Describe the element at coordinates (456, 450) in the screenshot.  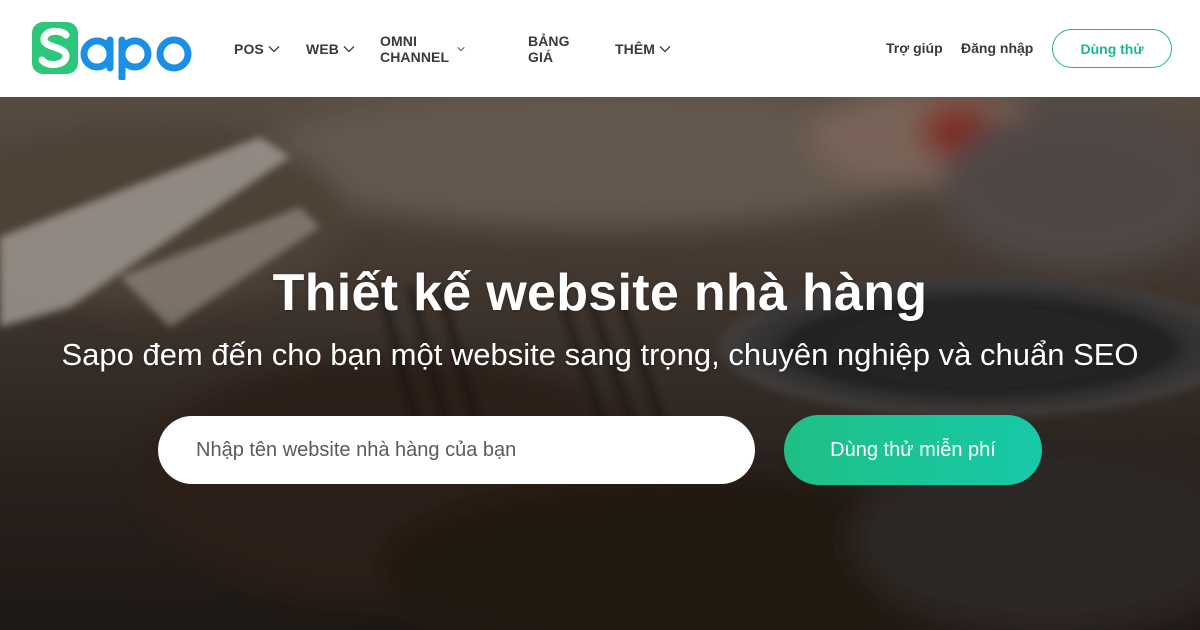
I see `website-name-input` at that location.